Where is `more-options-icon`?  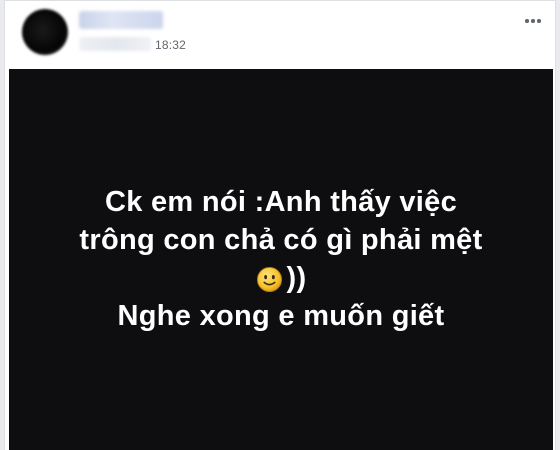
more-options-icon is located at coordinates (533, 21).